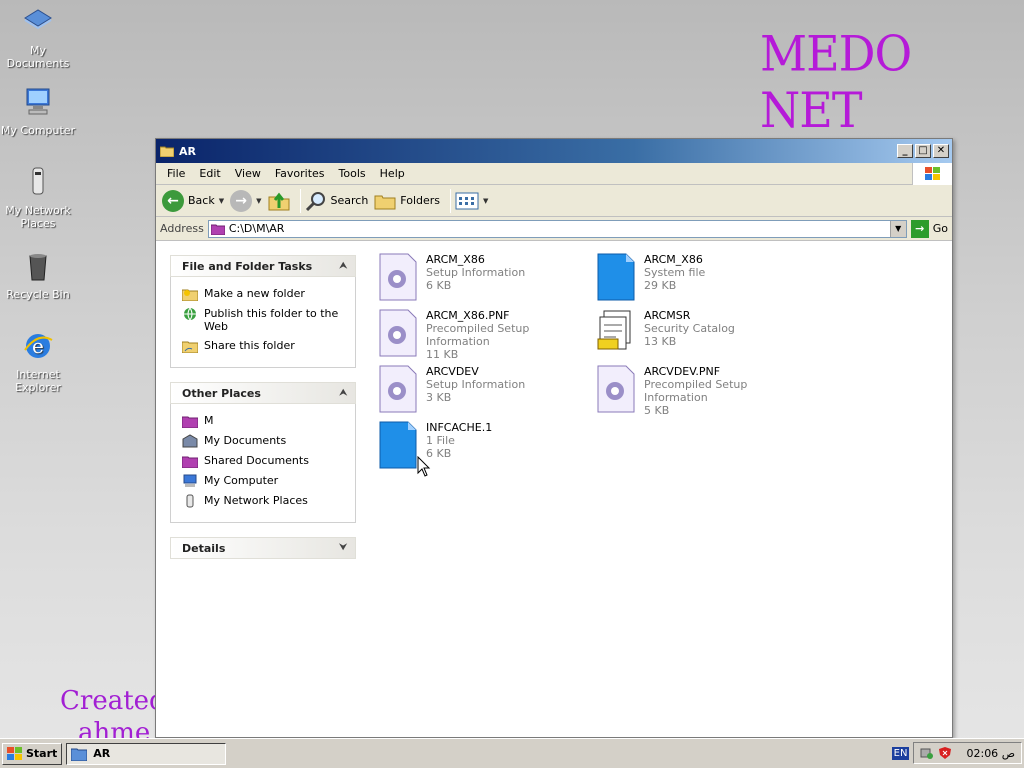 The height and width of the screenshot is (768, 1024). What do you see at coordinates (248, 173) in the screenshot?
I see `menu-view: View` at bounding box center [248, 173].